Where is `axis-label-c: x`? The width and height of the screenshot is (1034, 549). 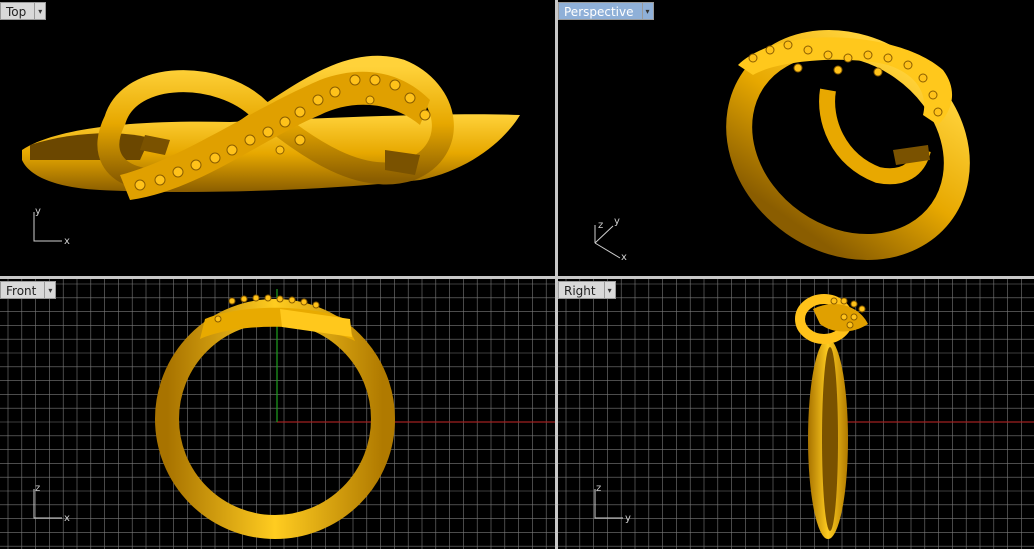 axis-label-c: x is located at coordinates (624, 257).